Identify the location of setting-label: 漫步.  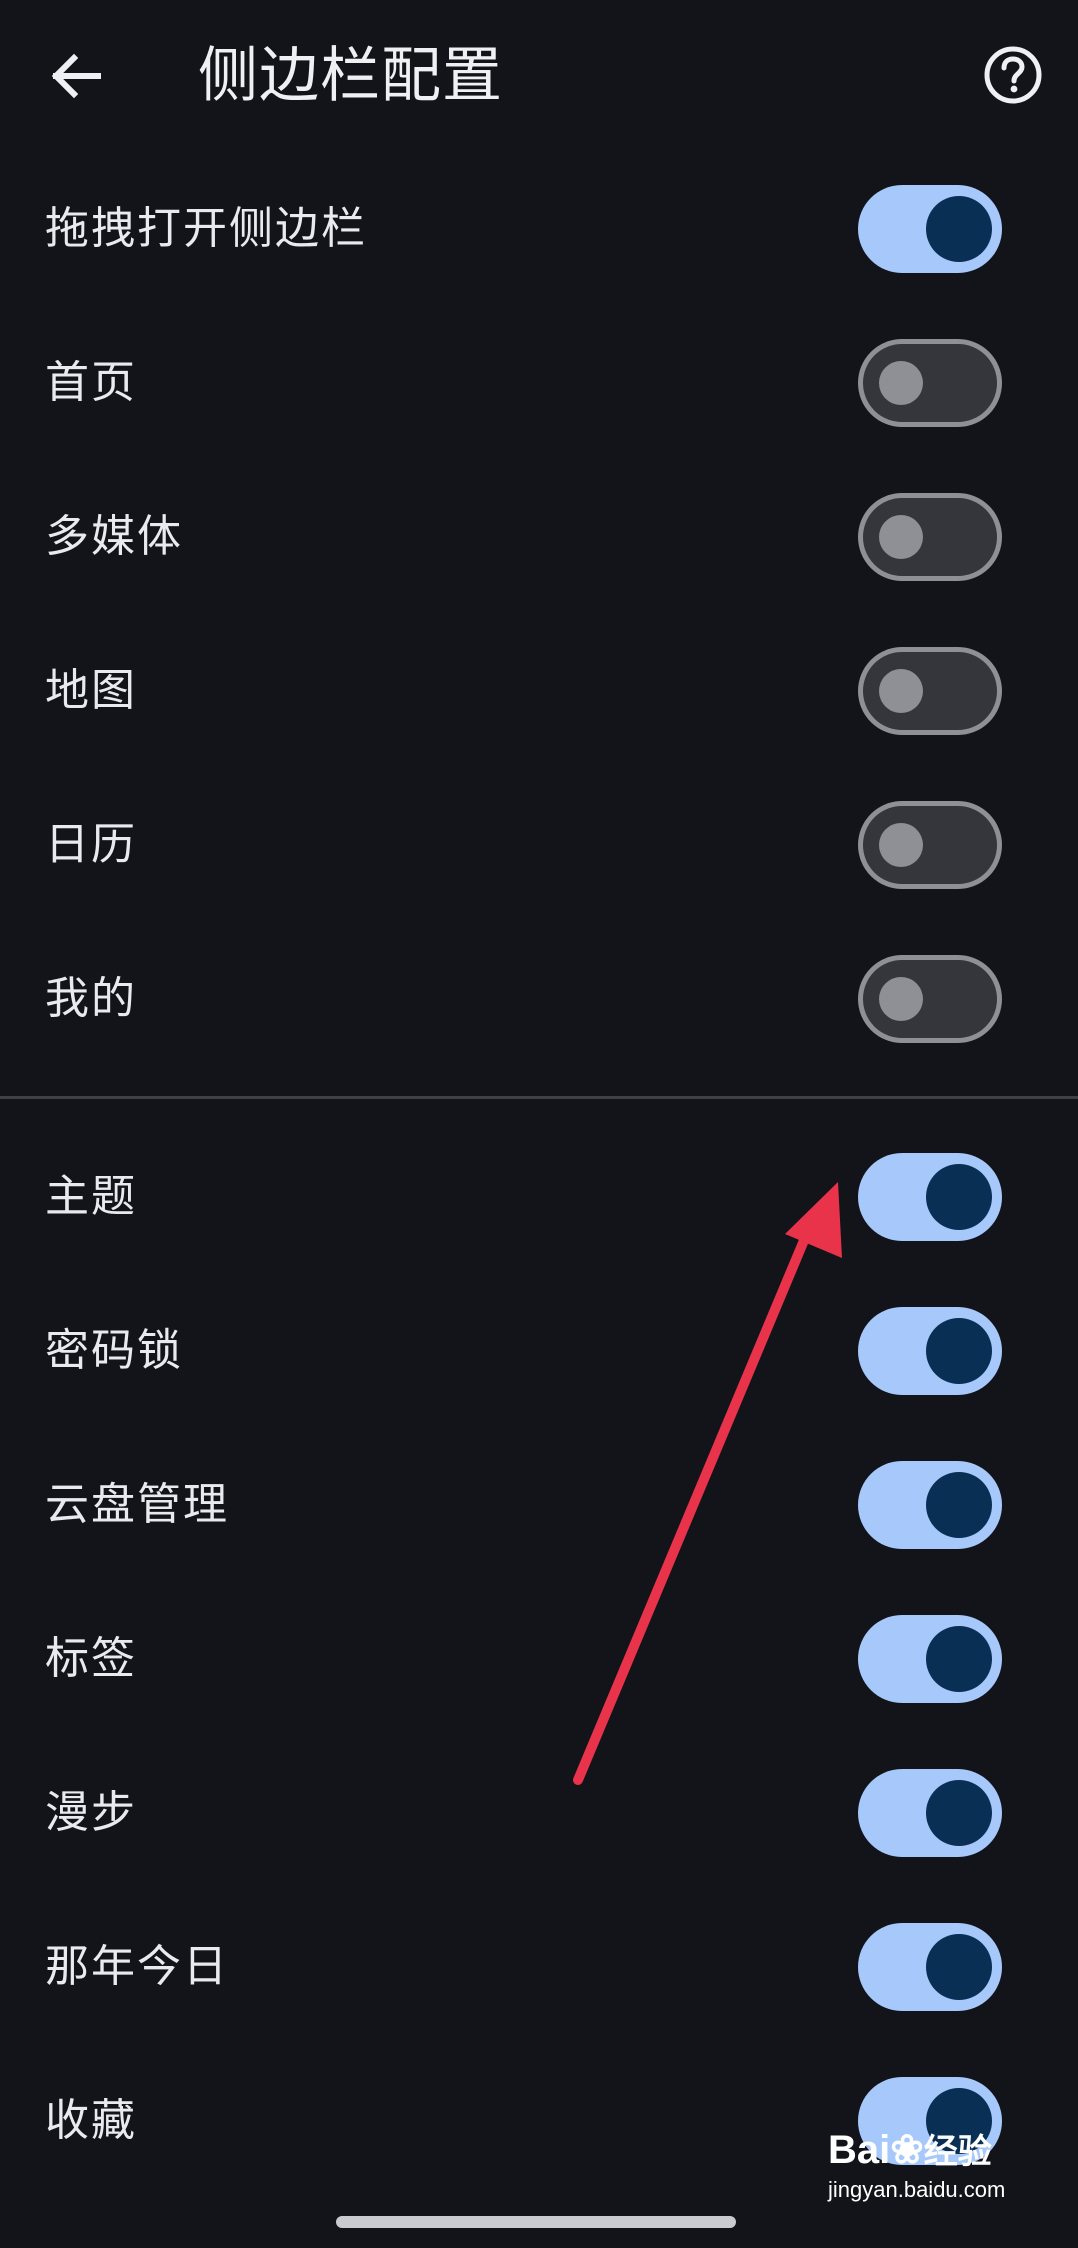
(91, 1812).